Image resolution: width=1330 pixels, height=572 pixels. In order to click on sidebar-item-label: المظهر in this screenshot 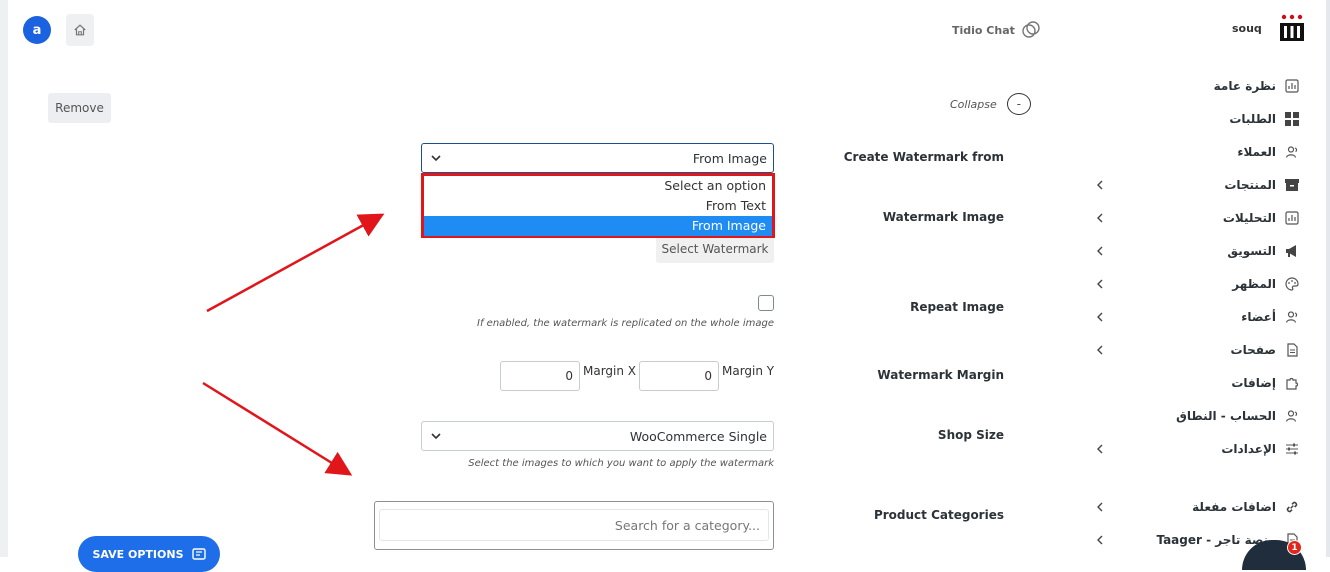, I will do `click(1254, 284)`.